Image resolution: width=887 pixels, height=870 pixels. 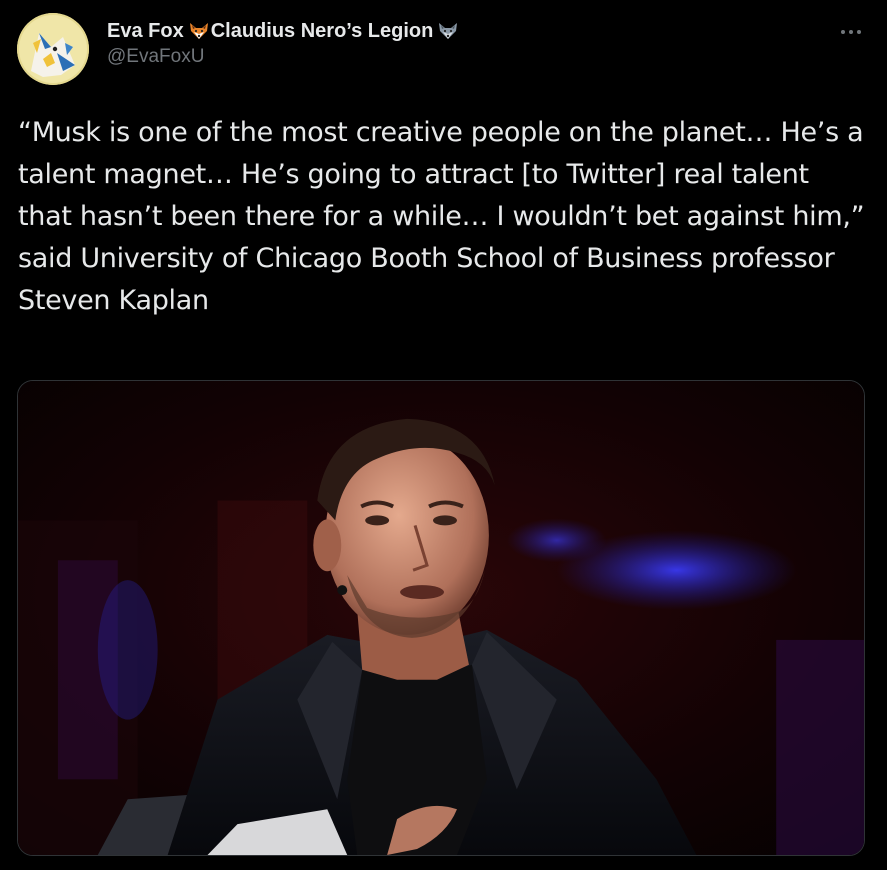 I want to click on tweet-header: Eva Fox Claudius Nero’s Legion @EvaFoxU, so click(x=283, y=43).